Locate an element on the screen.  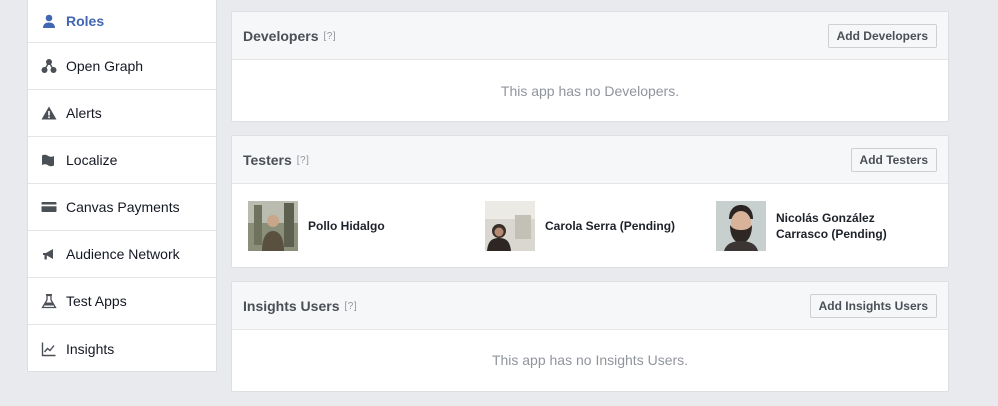
sidebar-item-label: Insights is located at coordinates (90, 348).